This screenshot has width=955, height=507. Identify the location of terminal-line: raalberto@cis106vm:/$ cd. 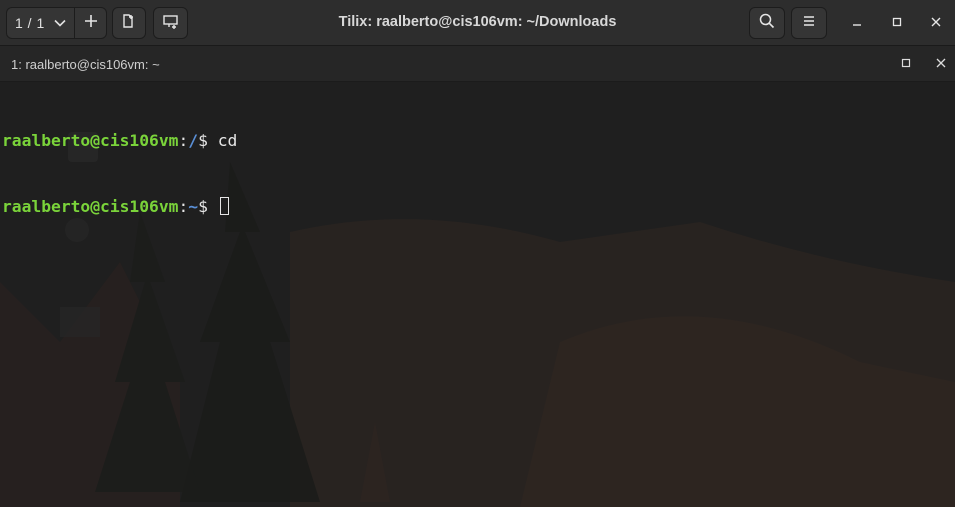
(119, 141).